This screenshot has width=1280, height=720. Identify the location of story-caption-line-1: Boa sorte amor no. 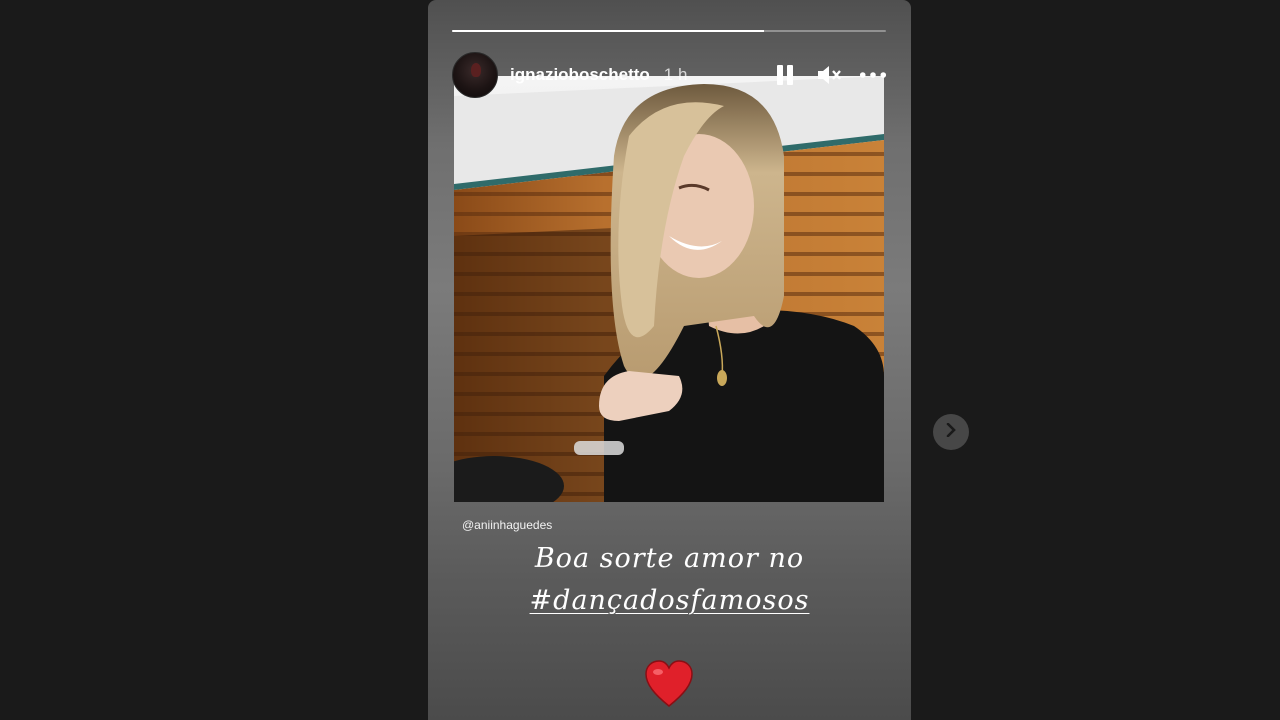
(669, 558).